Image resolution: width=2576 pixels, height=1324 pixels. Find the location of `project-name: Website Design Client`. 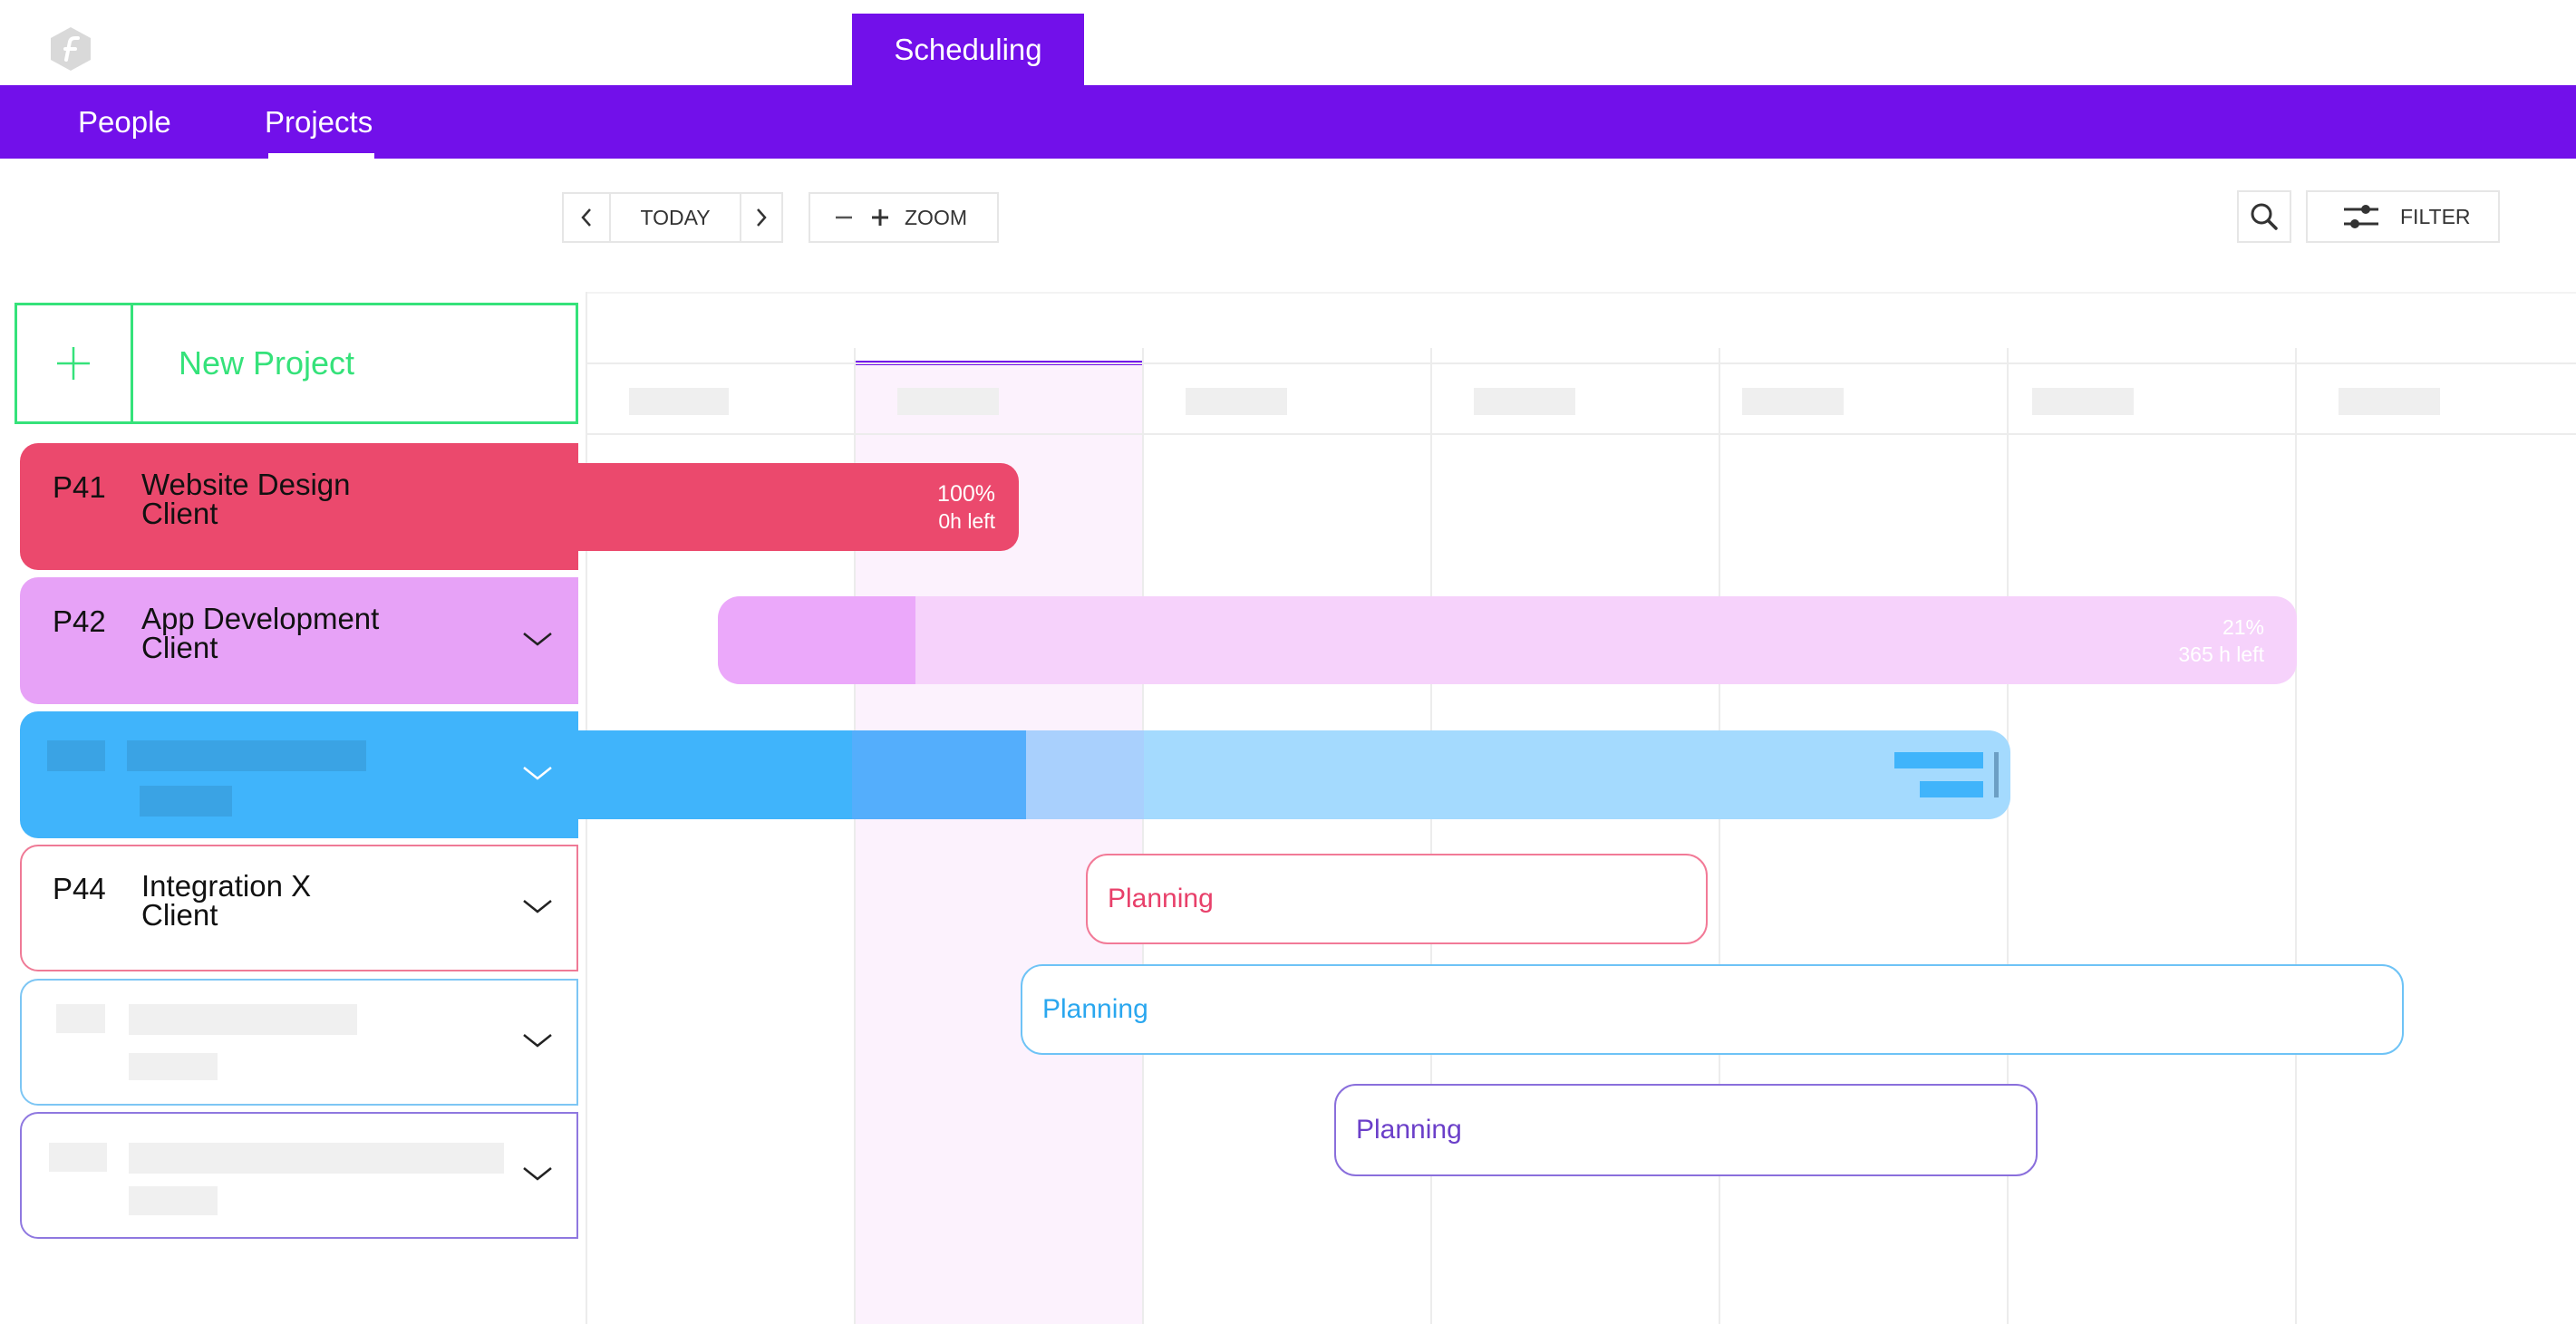

project-name: Website Design Client is located at coordinates (246, 499).